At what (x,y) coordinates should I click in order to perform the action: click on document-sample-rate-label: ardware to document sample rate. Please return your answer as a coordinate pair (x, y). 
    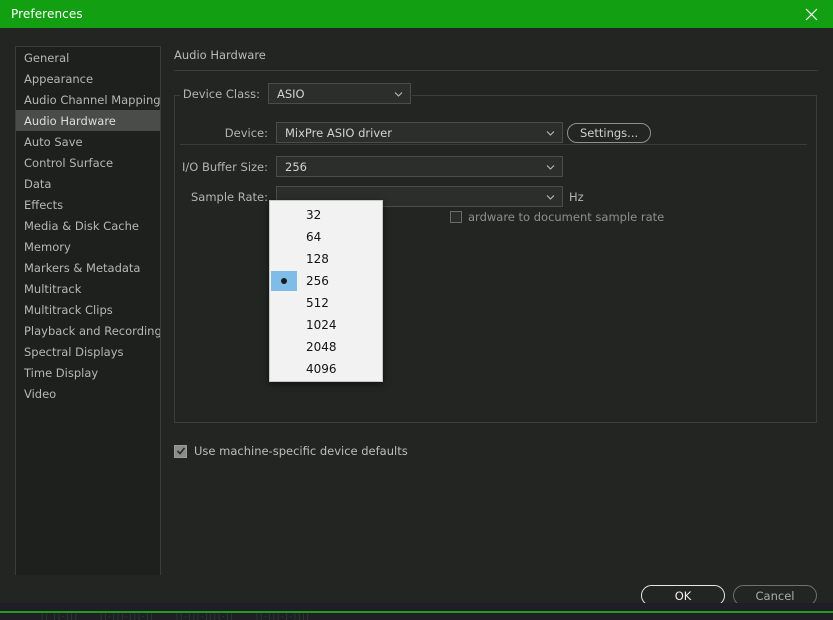
    Looking at the image, I should click on (566, 217).